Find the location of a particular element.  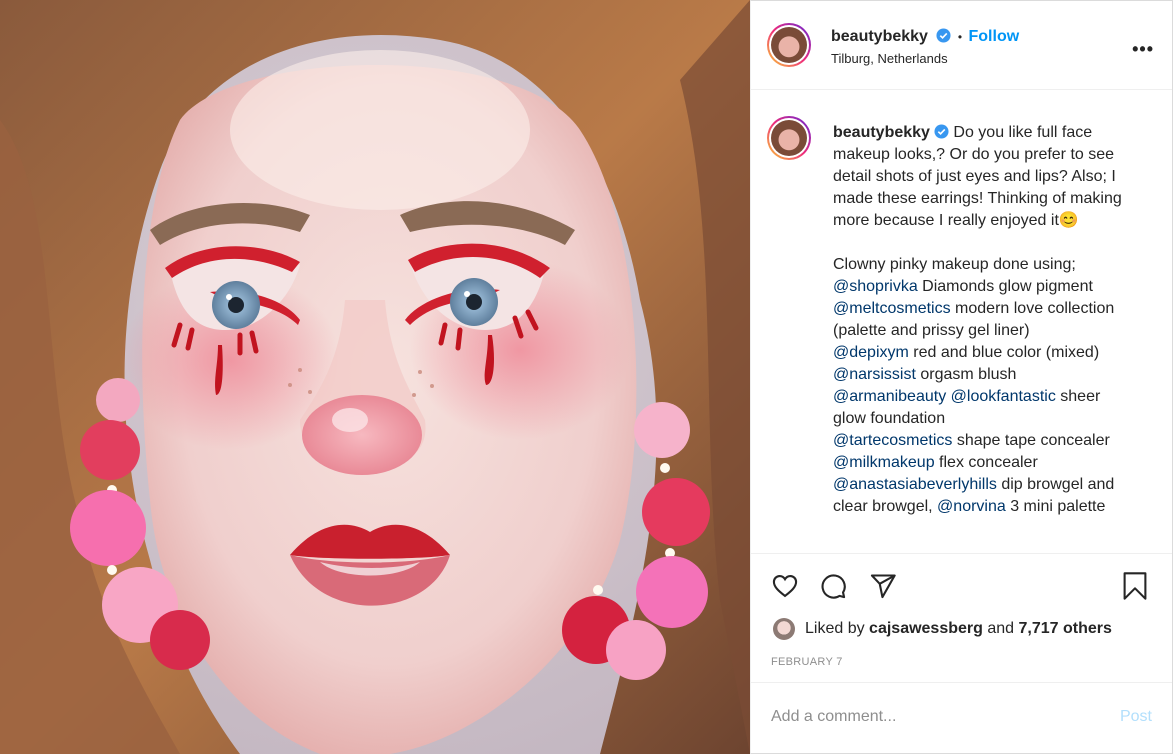

mention-link: @meltcosmetics is located at coordinates (892, 308).